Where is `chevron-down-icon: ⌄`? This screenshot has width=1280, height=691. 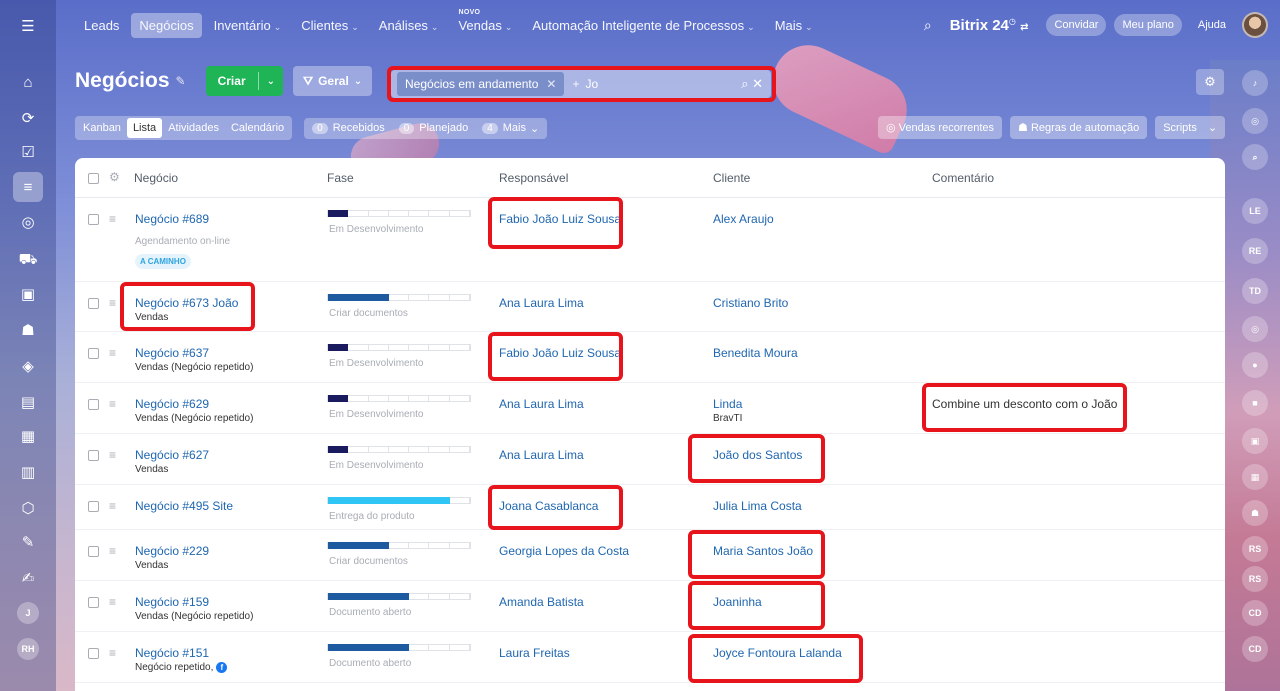
chevron-down-icon: ⌄ is located at coordinates (271, 81).